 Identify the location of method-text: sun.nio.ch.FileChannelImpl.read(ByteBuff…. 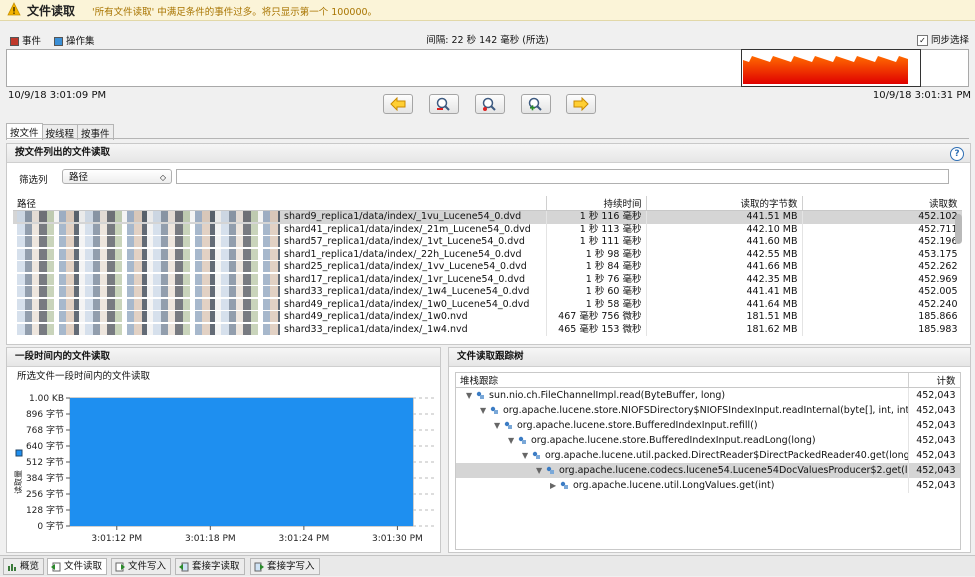
(607, 395).